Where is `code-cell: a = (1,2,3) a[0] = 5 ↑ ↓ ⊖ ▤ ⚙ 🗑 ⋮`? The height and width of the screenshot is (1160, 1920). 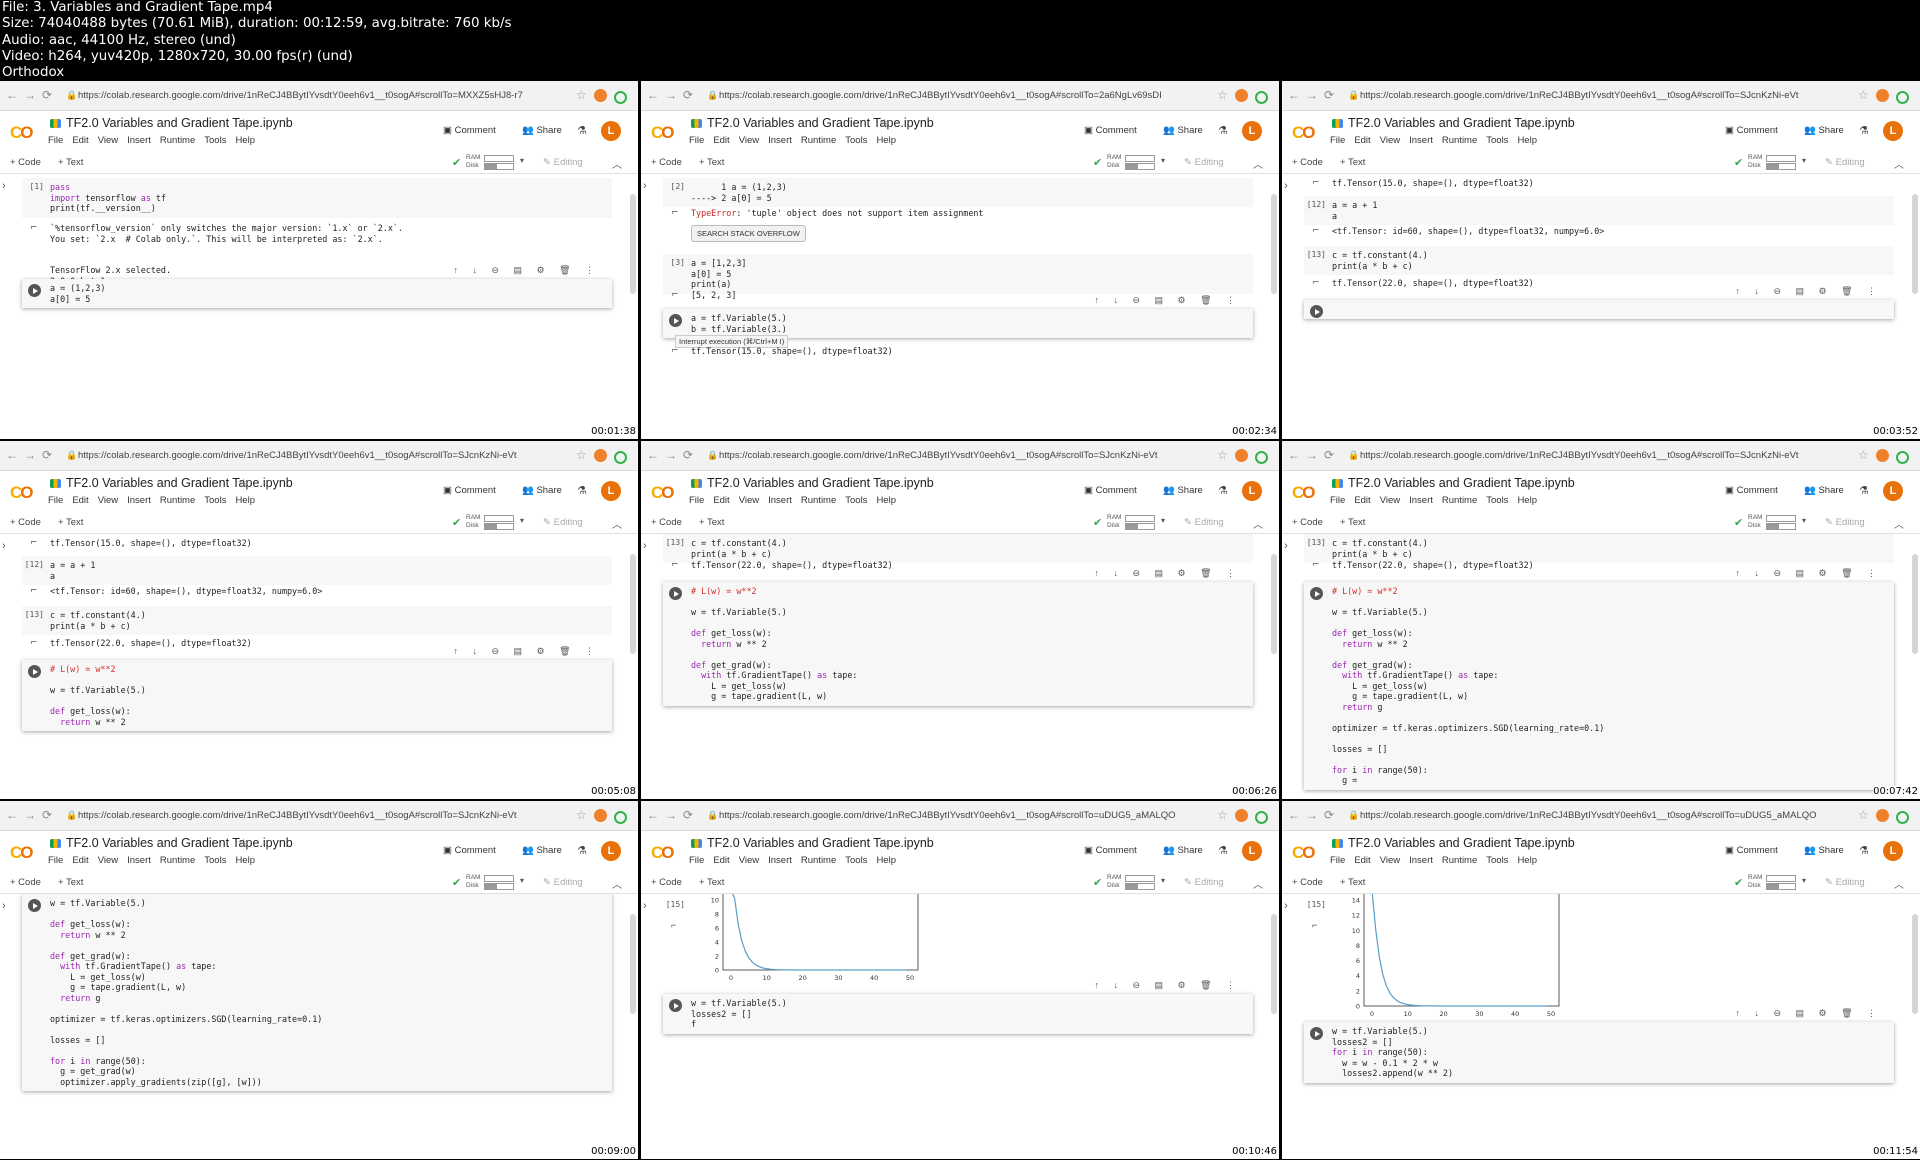
code-cell: a = (1,2,3) a[0] = 5 ↑ ↓ ⊖ ▤ ⚙ 🗑 ⋮ is located at coordinates (317, 286).